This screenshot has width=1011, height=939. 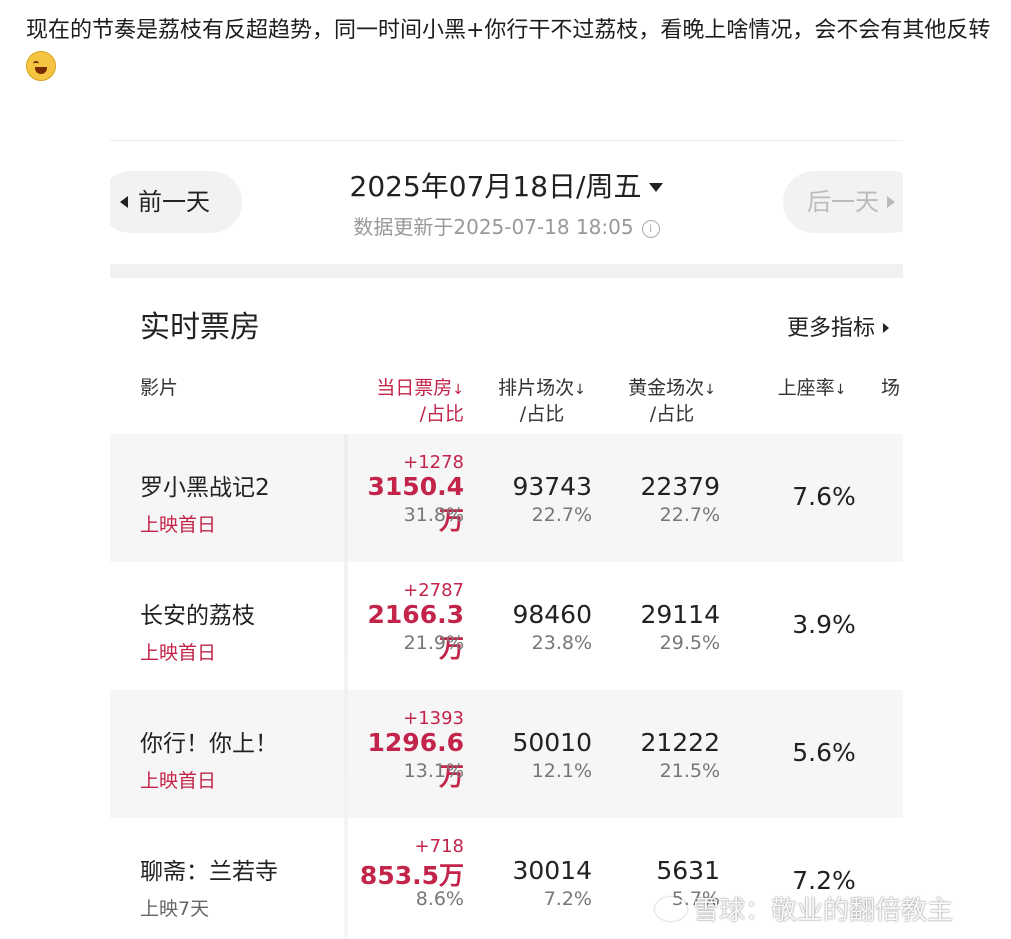 What do you see at coordinates (536, 388) in the screenshot?
I see `header-screenings-label: 排片场次` at bounding box center [536, 388].